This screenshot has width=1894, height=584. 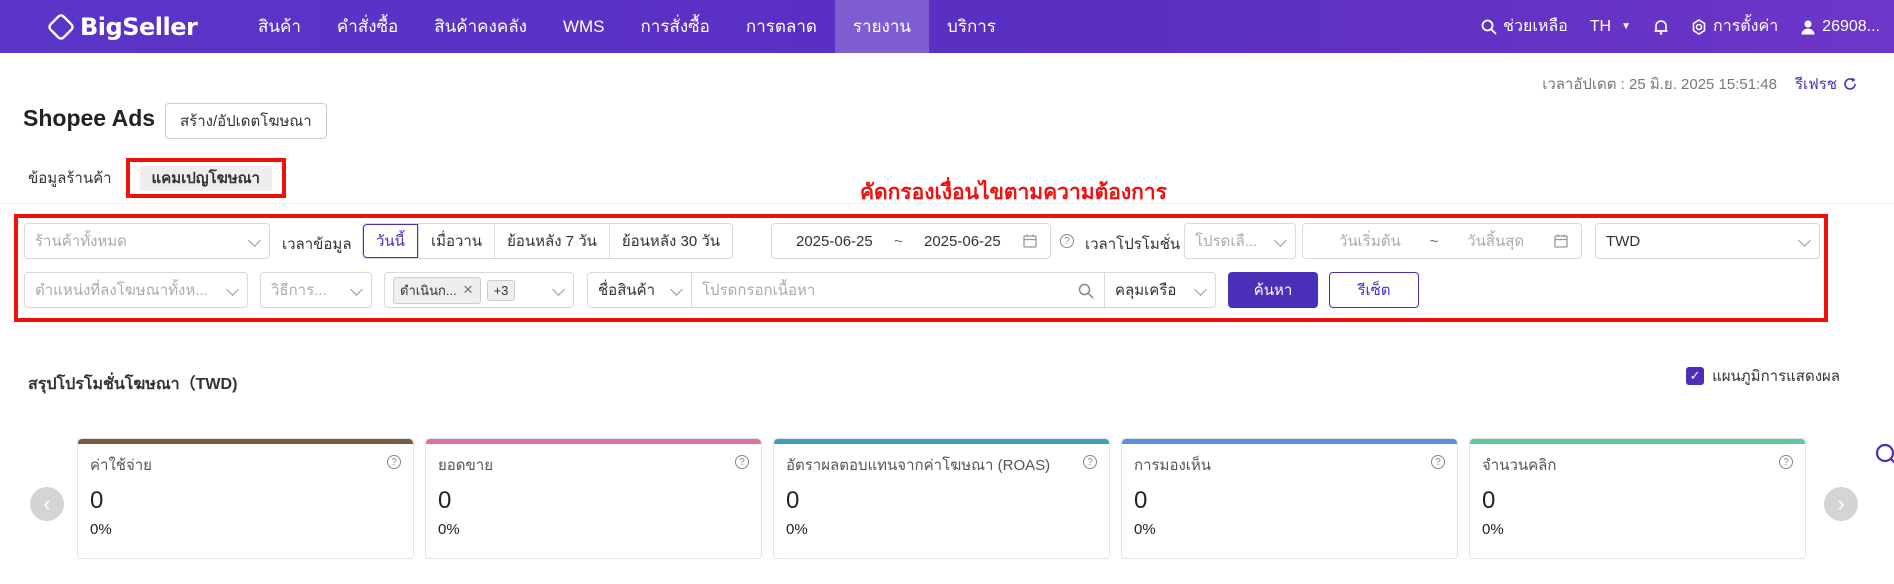 I want to click on promo-date-range: วันเริ่มต้น ~ วันสิ้นสุด, so click(x=1442, y=241).